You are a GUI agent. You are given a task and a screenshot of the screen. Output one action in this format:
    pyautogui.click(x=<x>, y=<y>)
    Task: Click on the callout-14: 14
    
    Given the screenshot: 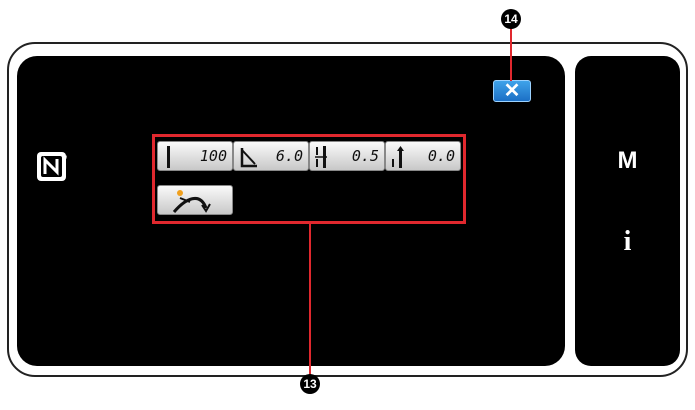 What is the action you would take?
    pyautogui.click(x=511, y=19)
    